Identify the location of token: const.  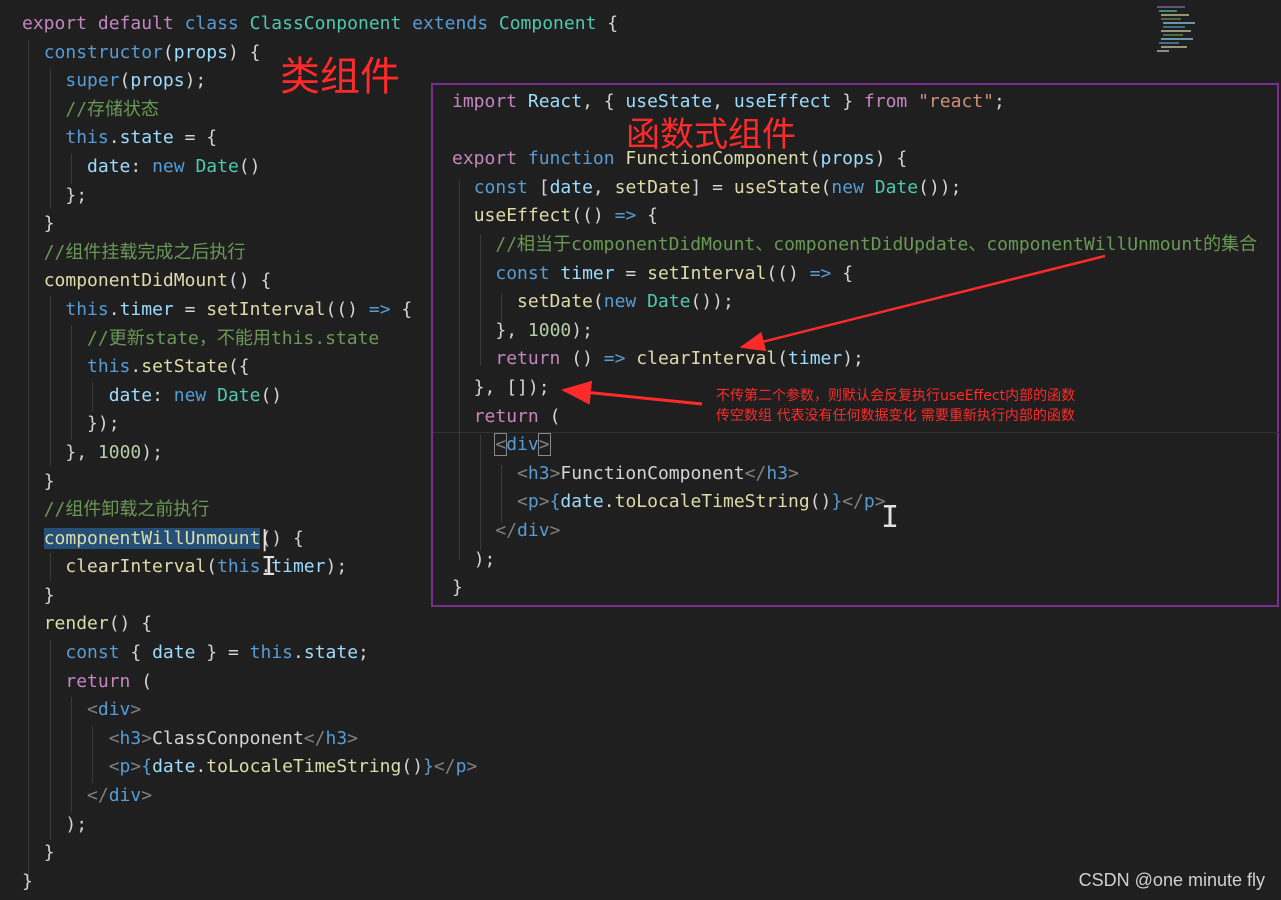
(92, 653).